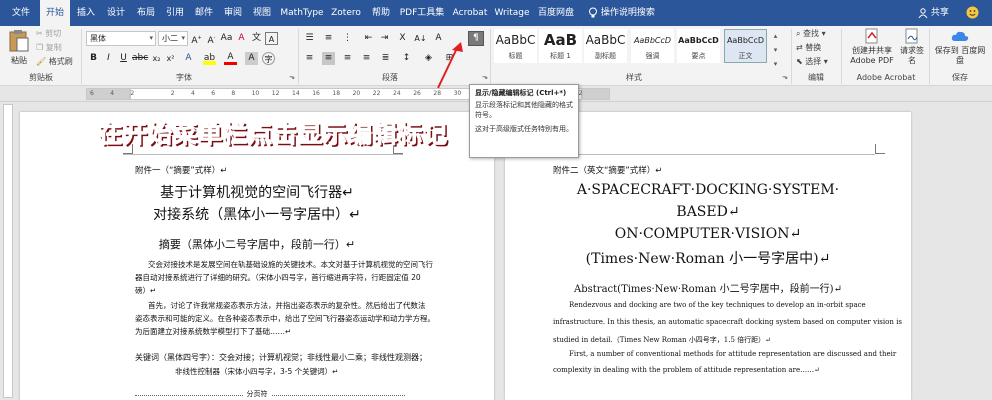 The image size is (992, 400). Describe the element at coordinates (296, 93) in the screenshot. I see `ruler-number: 14` at that location.